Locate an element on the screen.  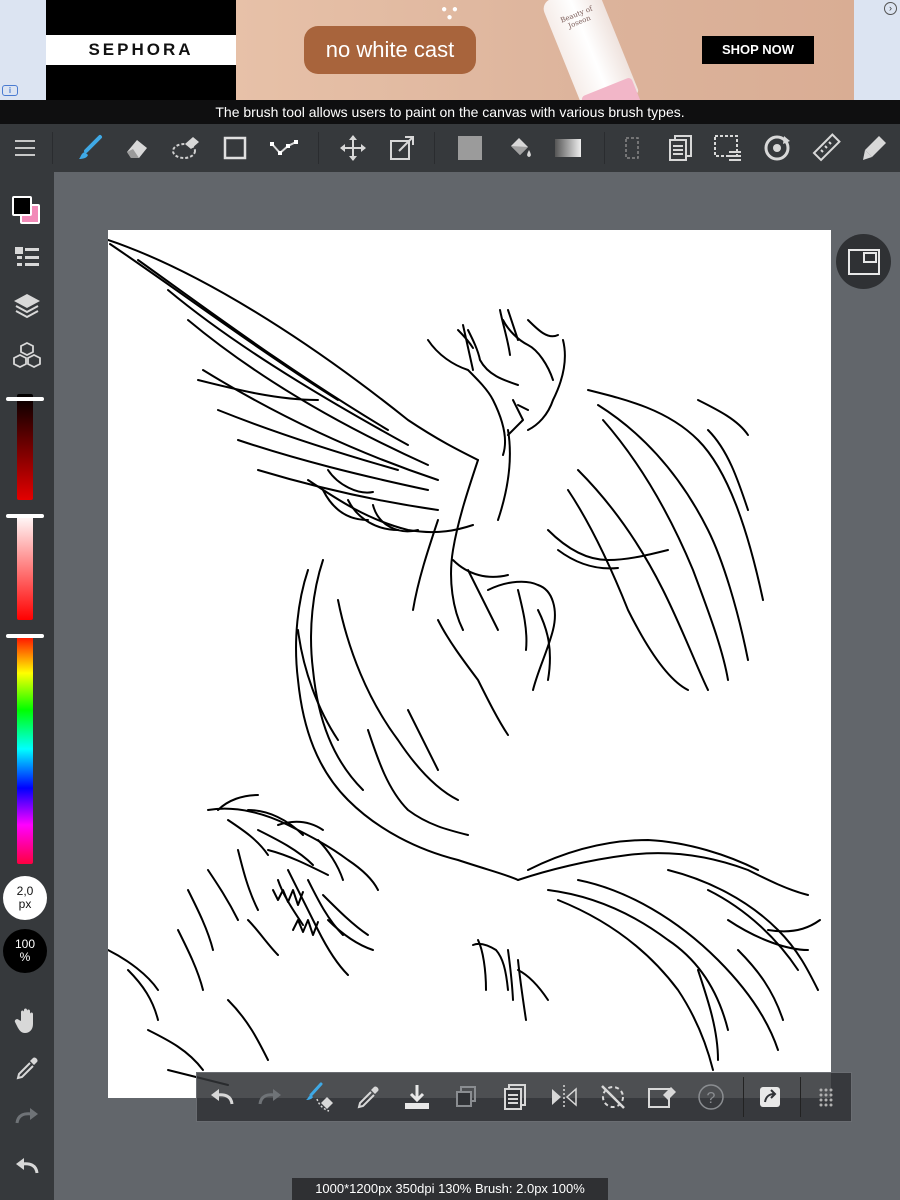
color-swatch is located at coordinates (27, 211).